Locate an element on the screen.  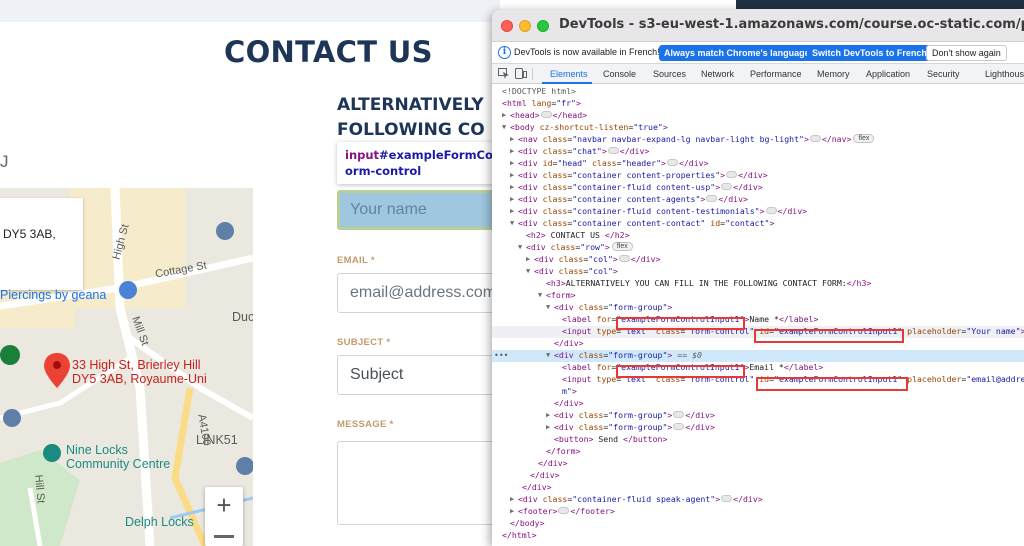
dom-node-div-row: ▼ <div class="row"> flex is located at coordinates (758, 248).